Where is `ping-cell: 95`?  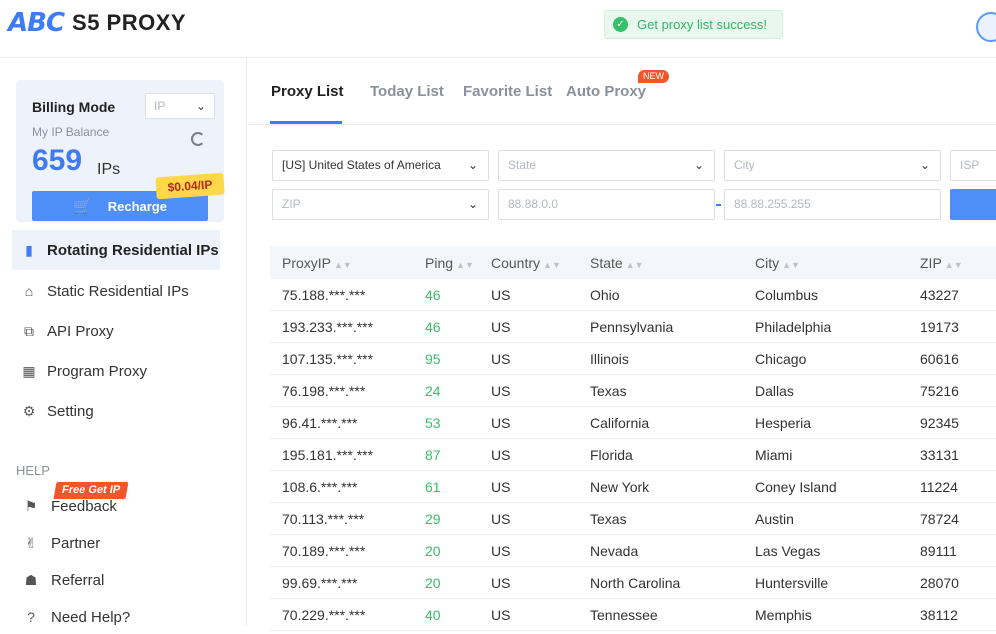
ping-cell: 95 is located at coordinates (433, 358).